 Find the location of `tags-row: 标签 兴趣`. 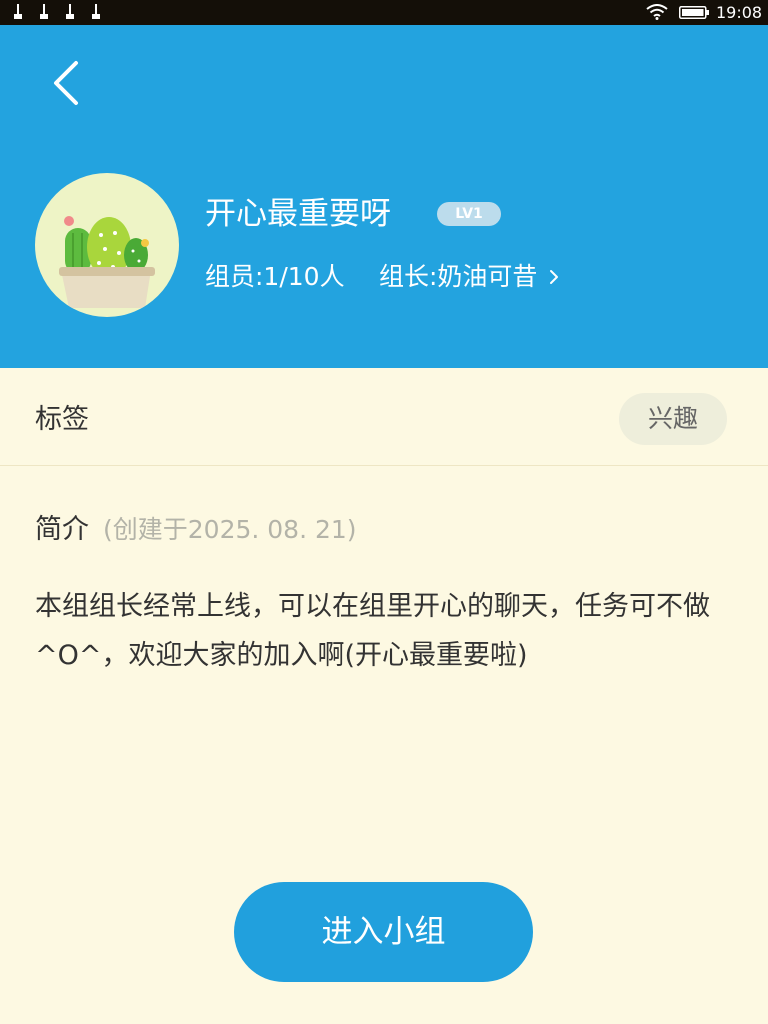

tags-row: 标签 兴趣 is located at coordinates (384, 417).